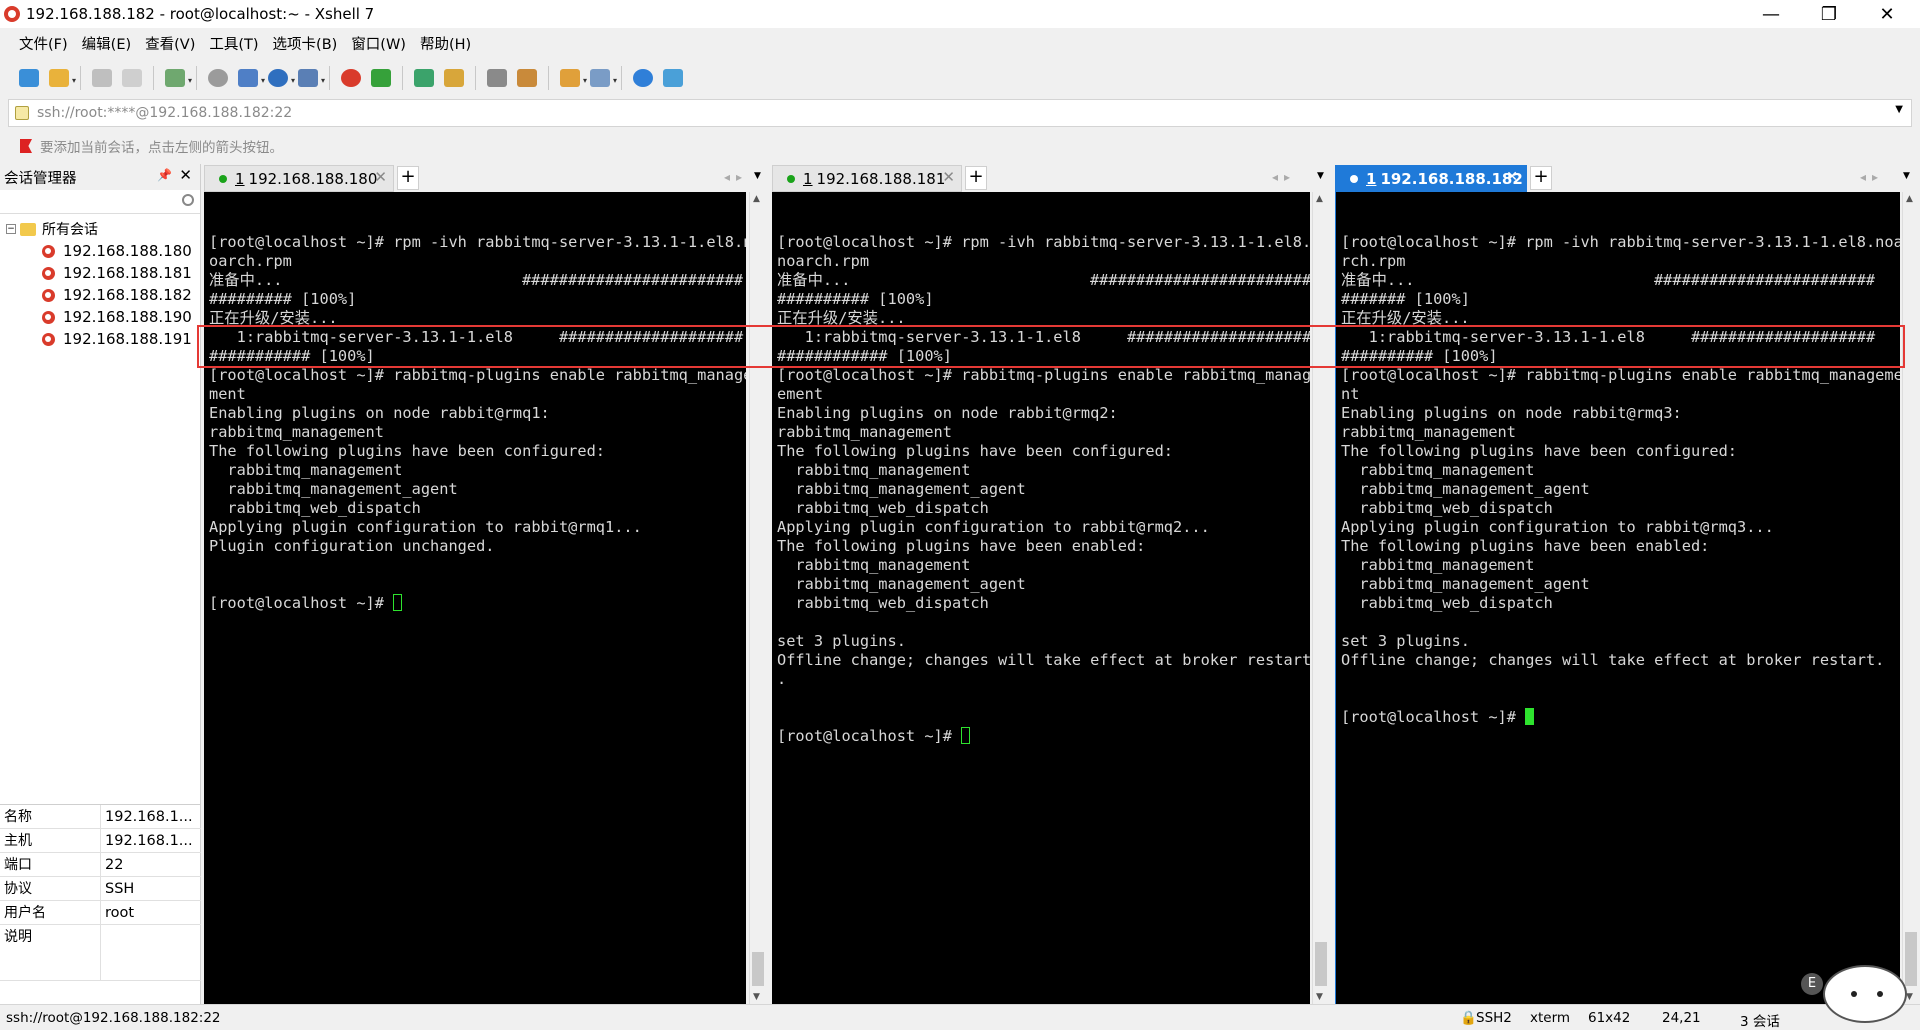  Describe the element at coordinates (454, 78) in the screenshot. I see `lock-button` at that location.